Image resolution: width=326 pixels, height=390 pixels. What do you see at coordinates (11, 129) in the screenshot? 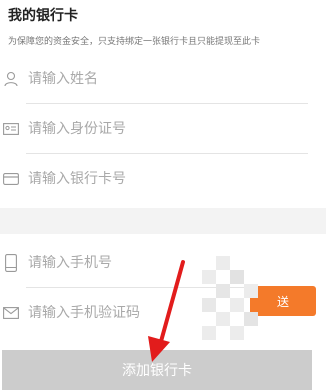
I see `id-card-icon` at bounding box center [11, 129].